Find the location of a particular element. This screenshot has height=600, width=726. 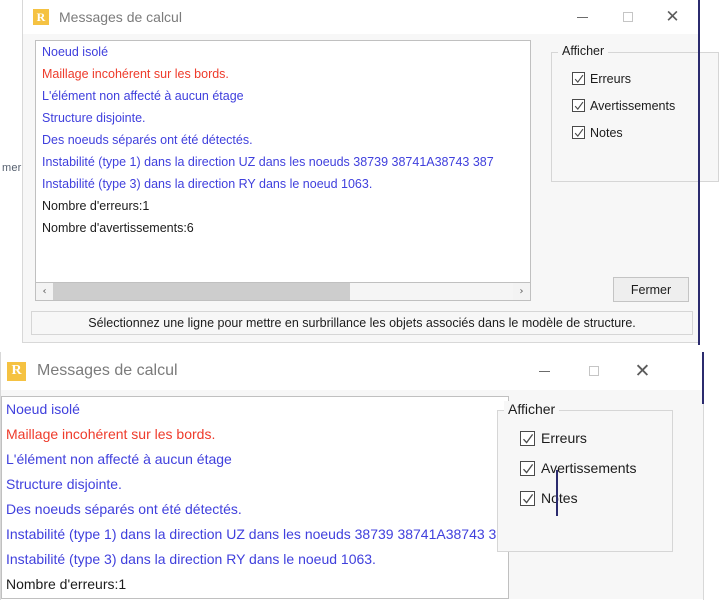

horizontal-scrollbar: ‹ › is located at coordinates (283, 292).